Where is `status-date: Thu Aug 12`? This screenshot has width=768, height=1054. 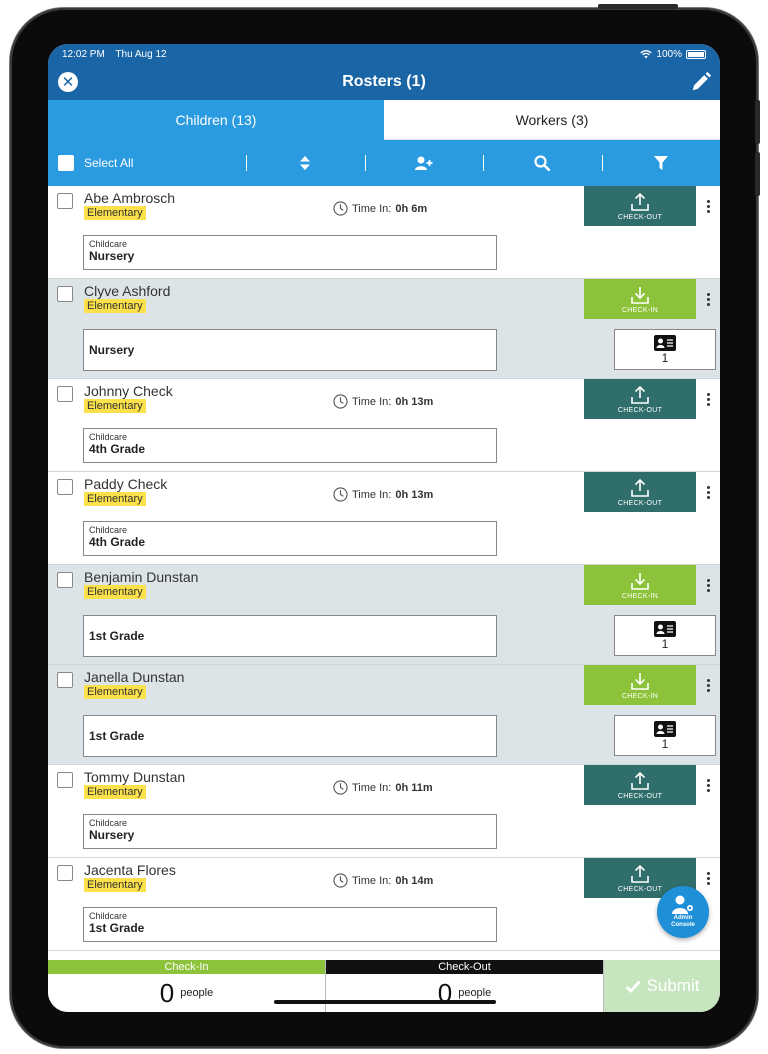
status-date: Thu Aug 12 is located at coordinates (141, 54).